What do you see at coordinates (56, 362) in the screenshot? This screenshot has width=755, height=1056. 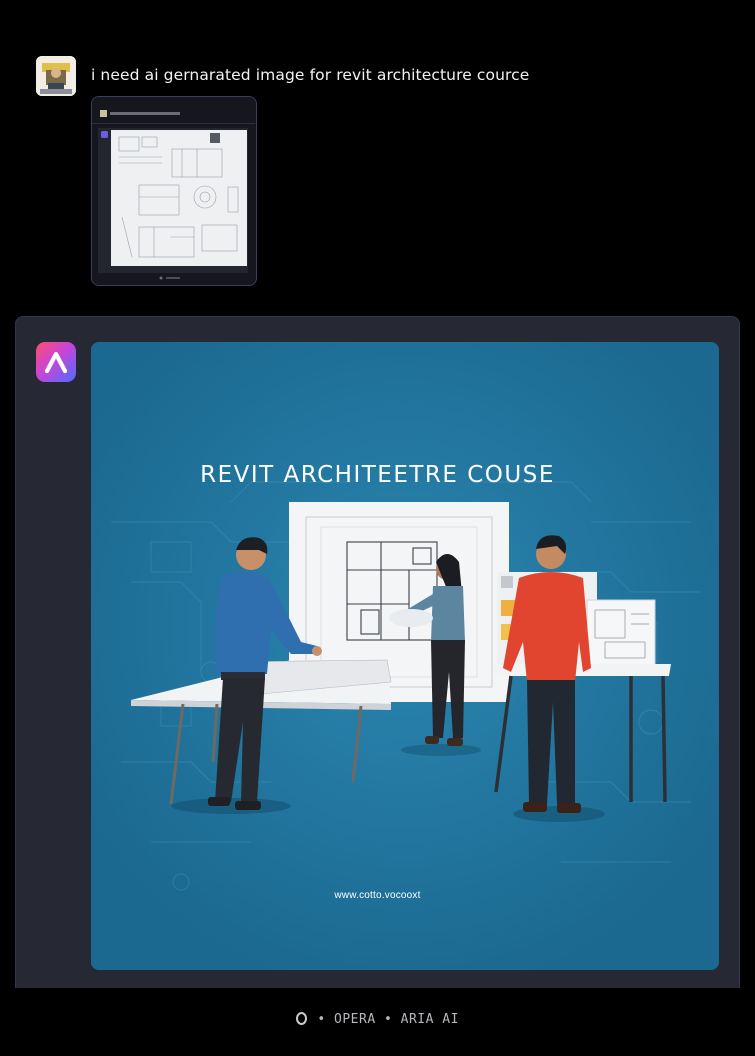 I see `aria-logo-icon` at bounding box center [56, 362].